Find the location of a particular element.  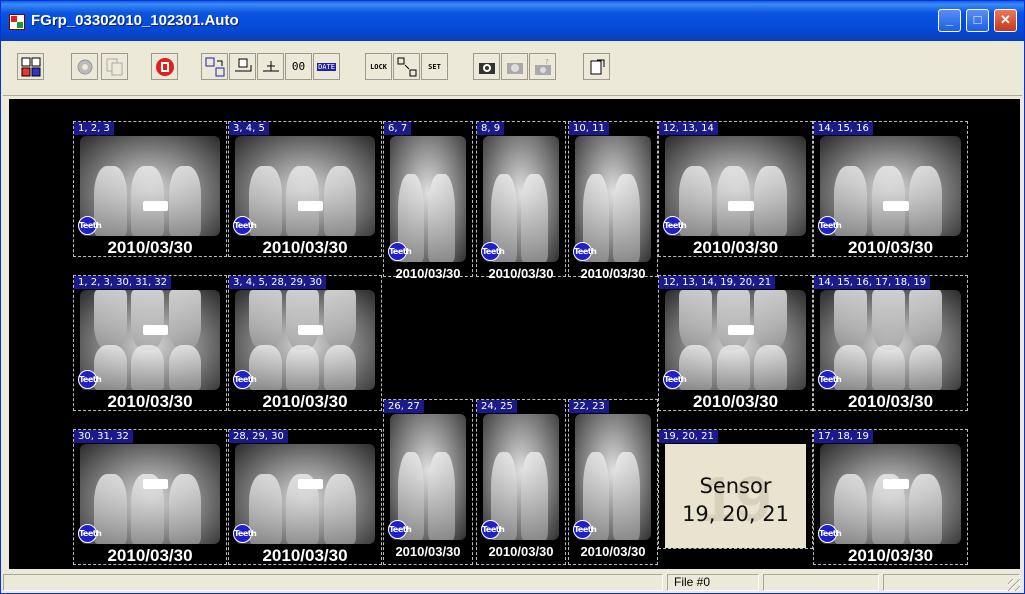

number-field-icon: 00 is located at coordinates (298, 66).